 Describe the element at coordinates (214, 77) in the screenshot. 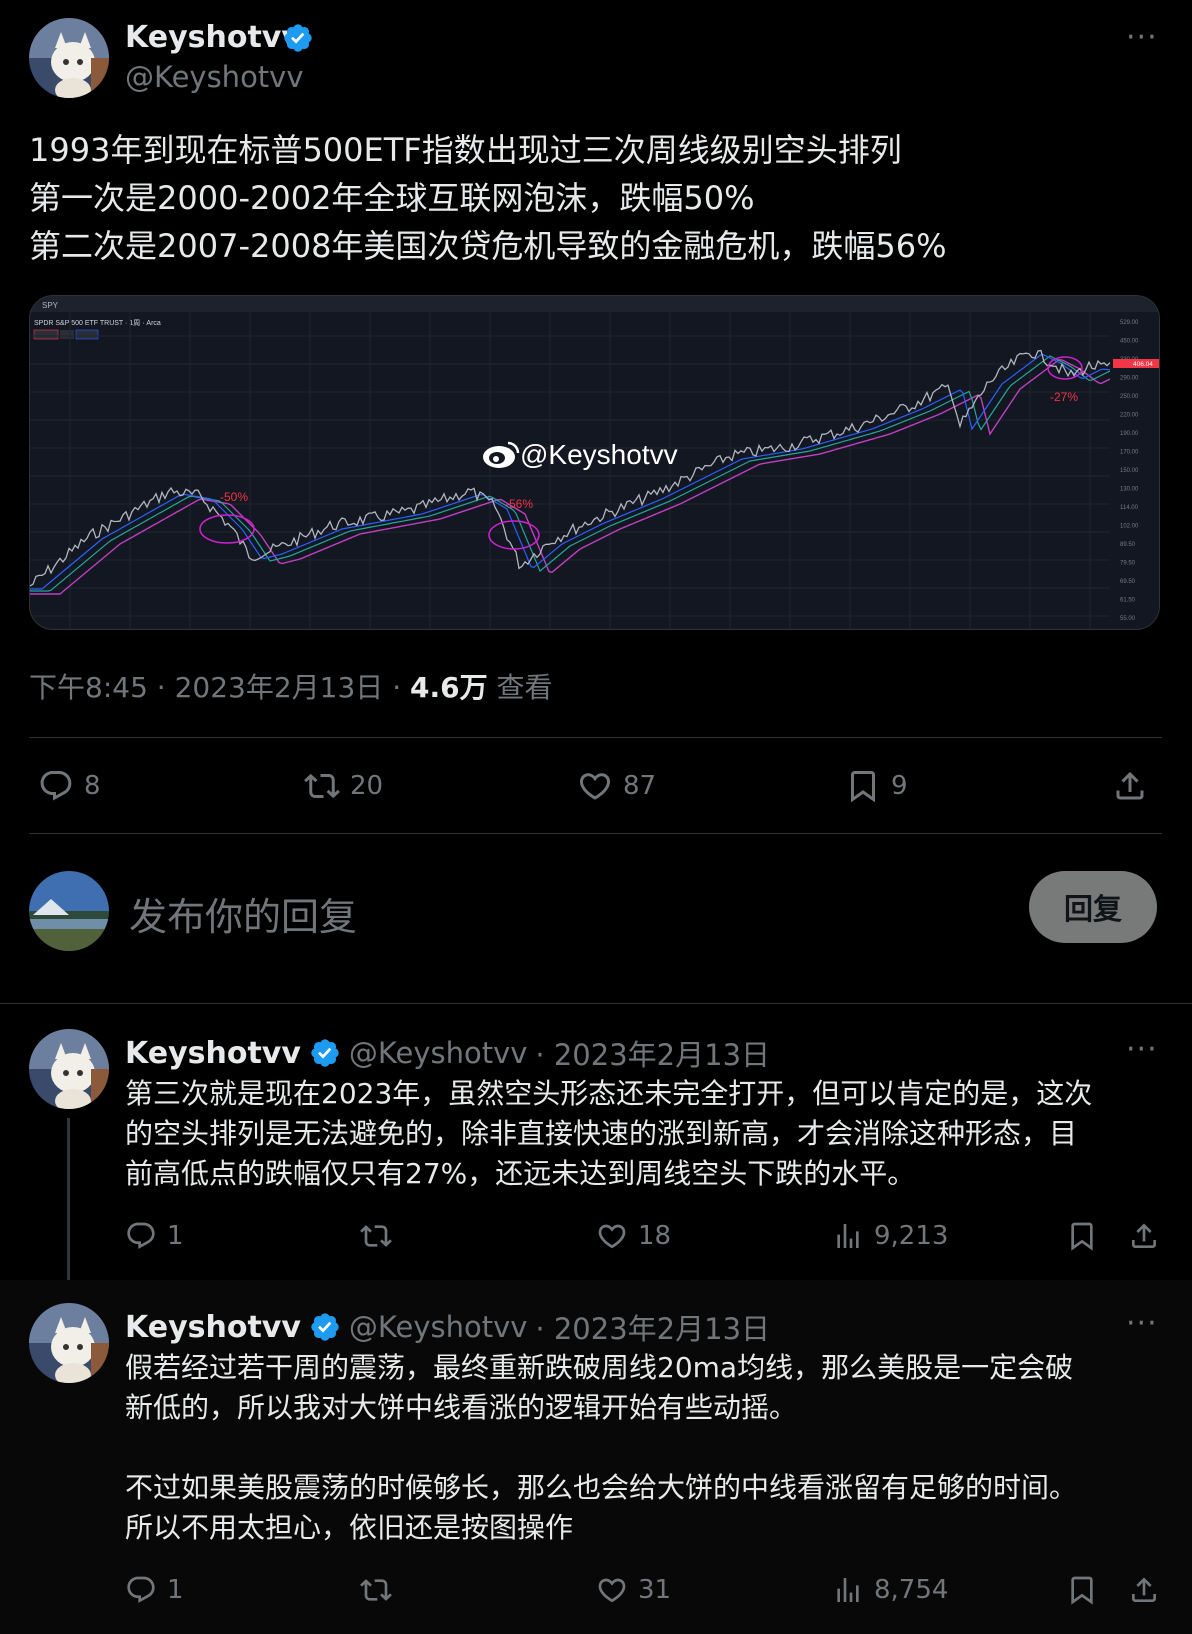

I see `author-handle: @Keyshotvv` at that location.